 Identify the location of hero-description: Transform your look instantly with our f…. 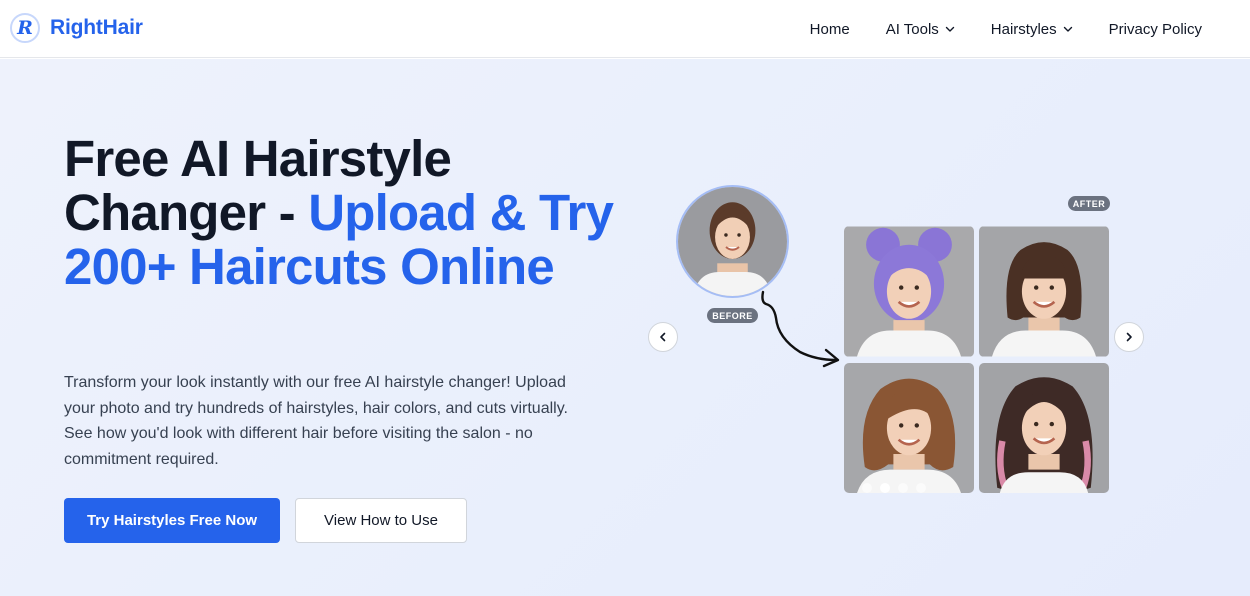
(316, 421).